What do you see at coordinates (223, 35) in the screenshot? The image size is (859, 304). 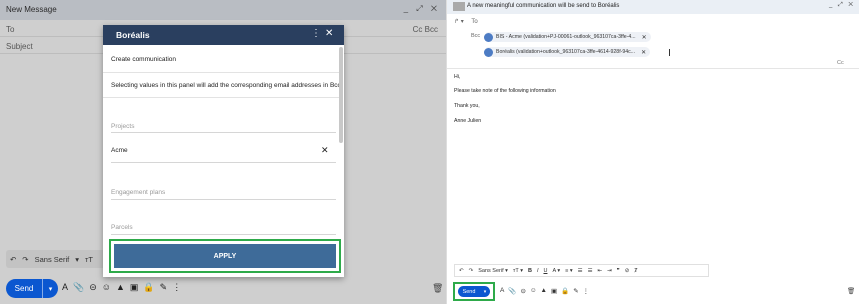 I see `panel-header: Boréalis ⋮ ✕` at bounding box center [223, 35].